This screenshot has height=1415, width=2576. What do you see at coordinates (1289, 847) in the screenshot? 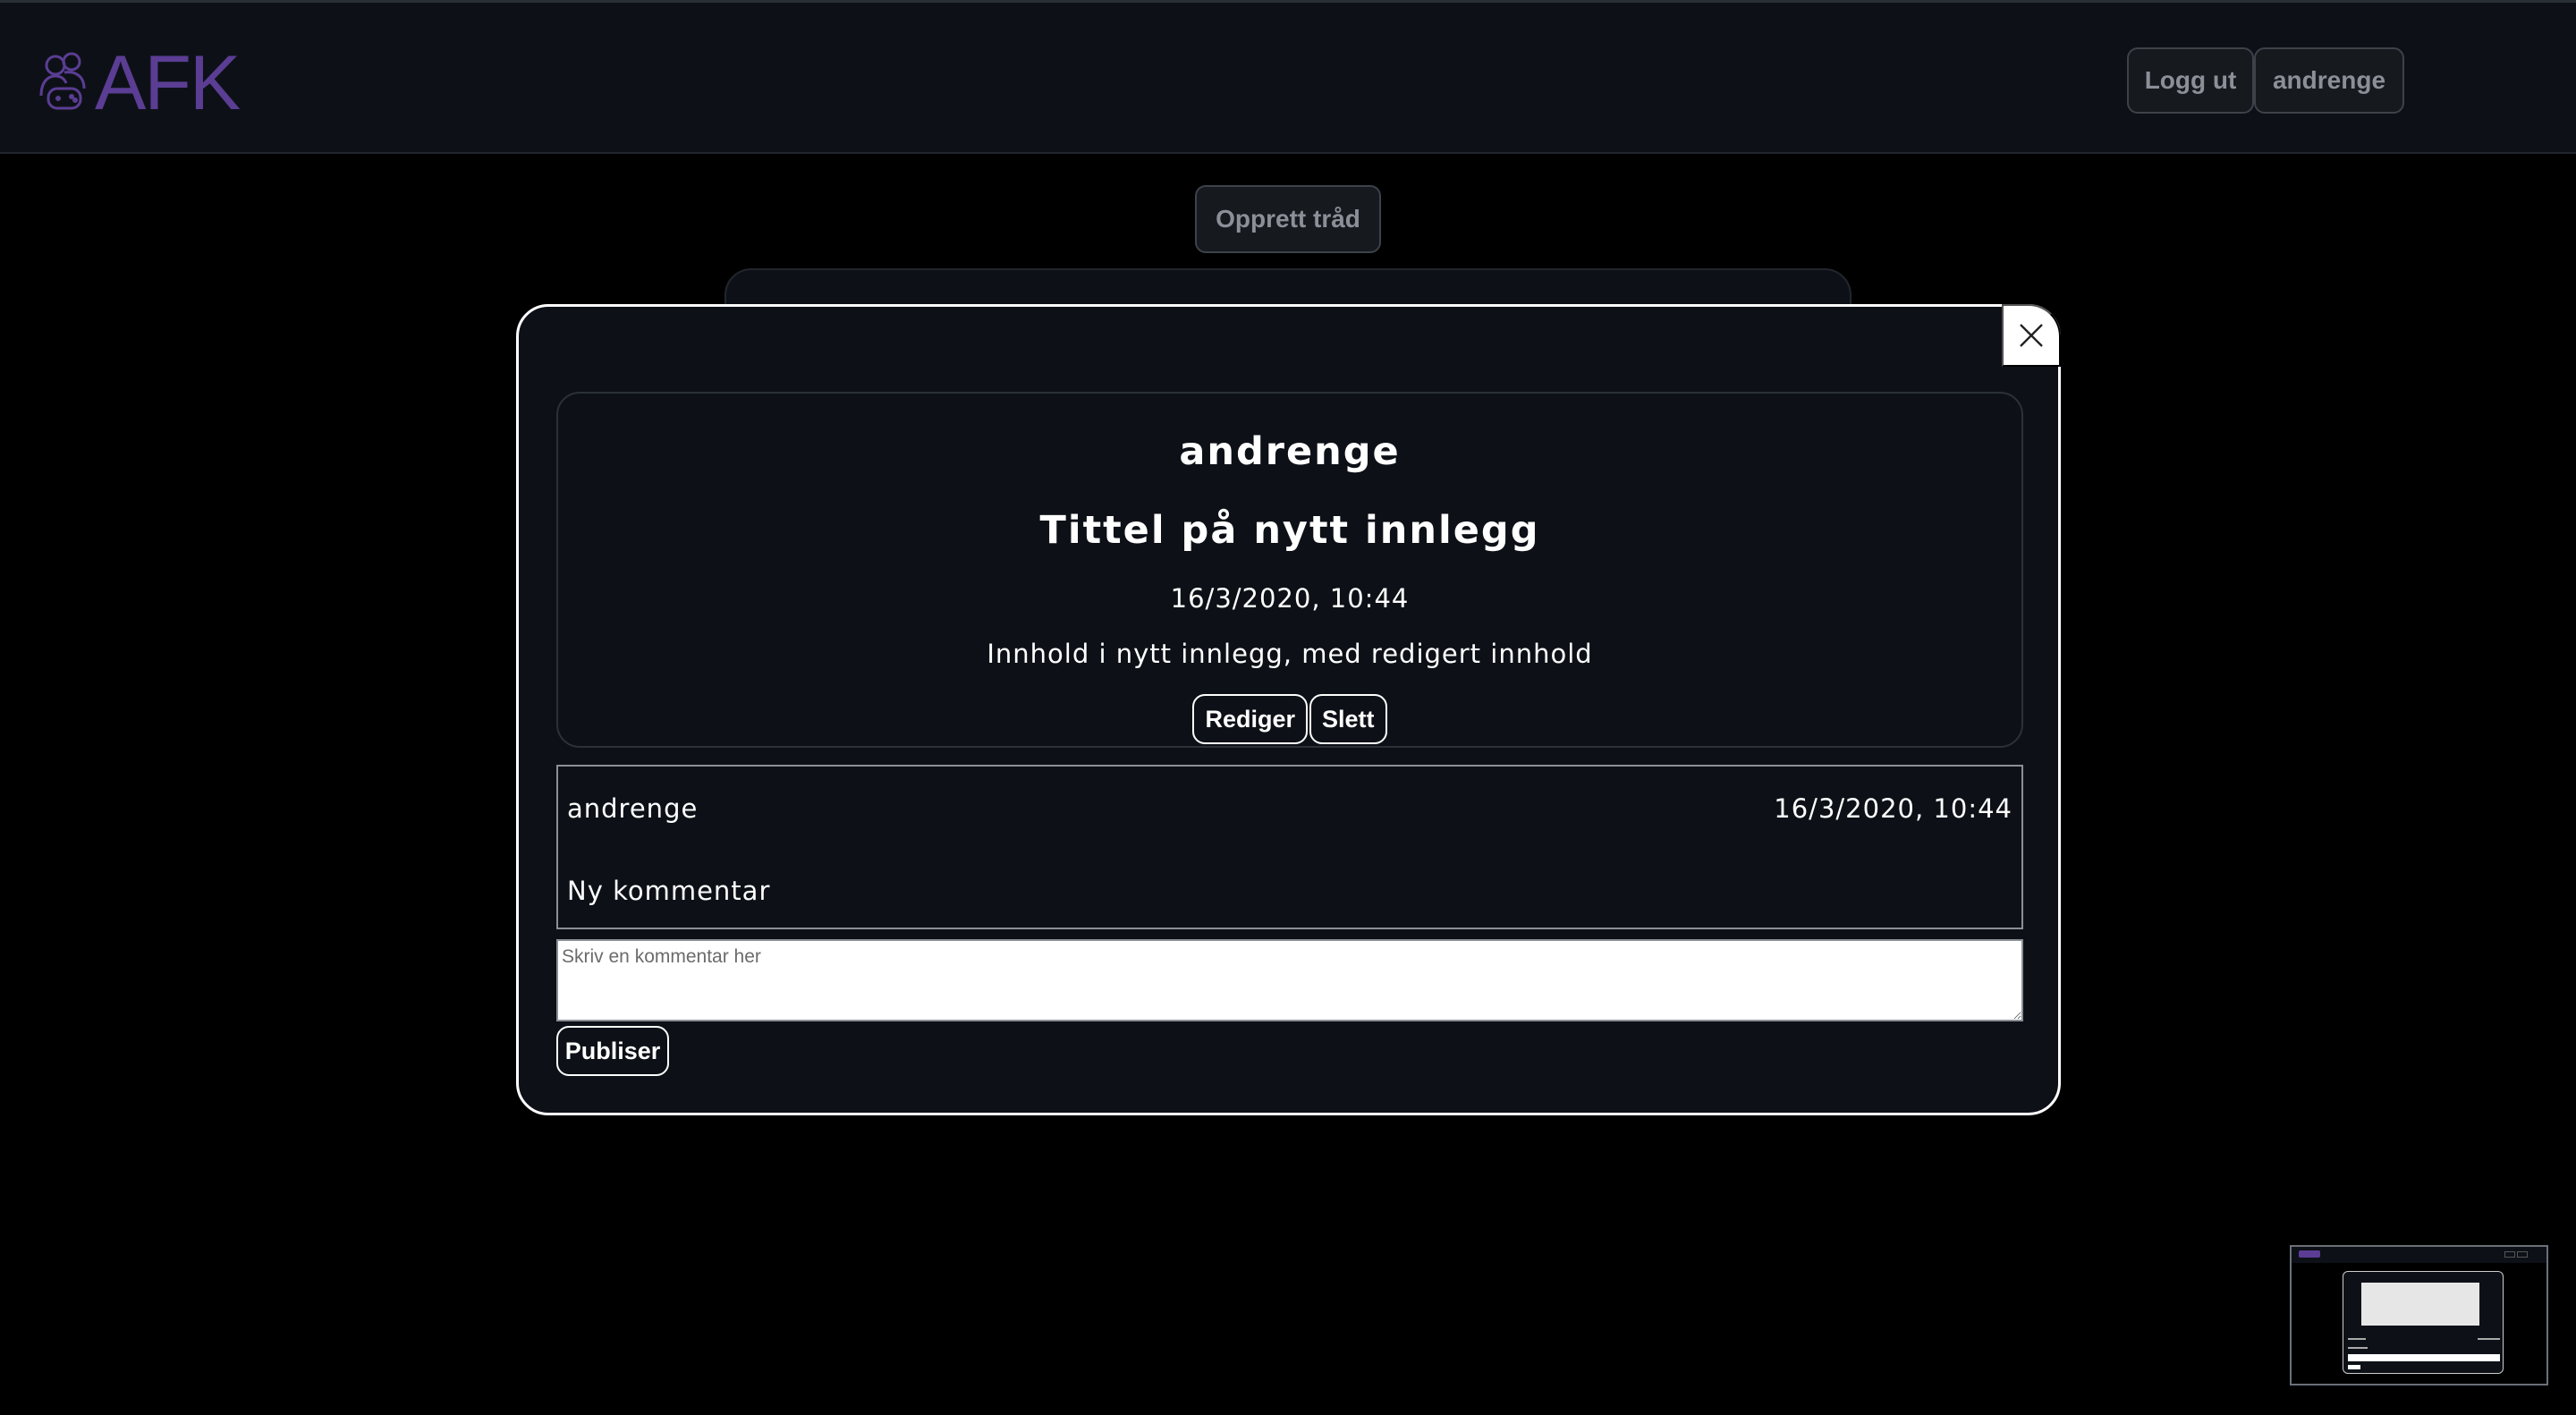
I see `comment-item: andrenge 16/3/2020, 10:44 Ny kommentar` at bounding box center [1289, 847].